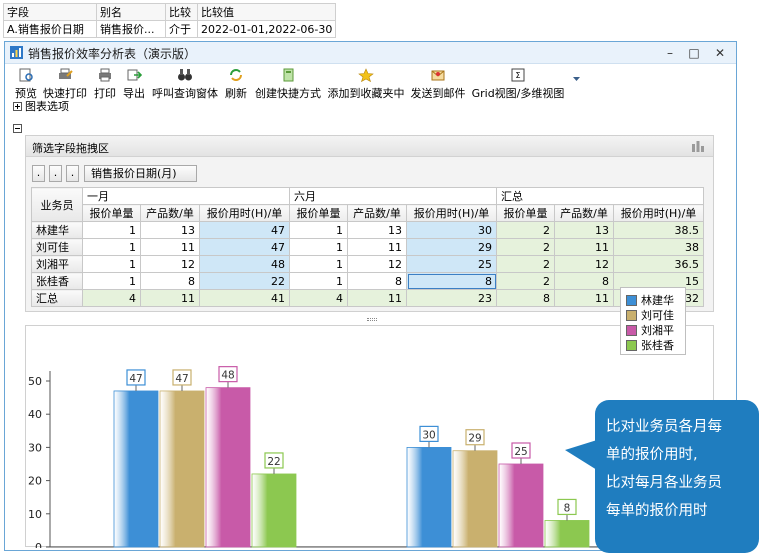 The image size is (760, 555). Describe the element at coordinates (181, 29) in the screenshot. I see `condition-compare: 介于` at that location.